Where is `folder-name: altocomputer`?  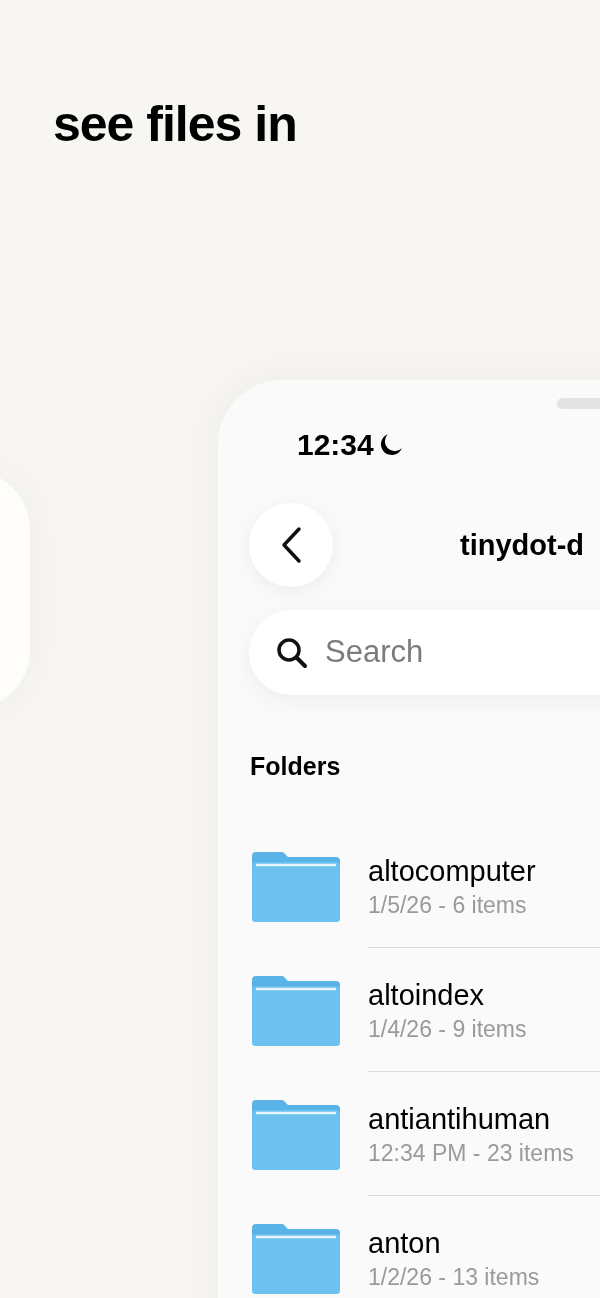
folder-name: altocomputer is located at coordinates (452, 871).